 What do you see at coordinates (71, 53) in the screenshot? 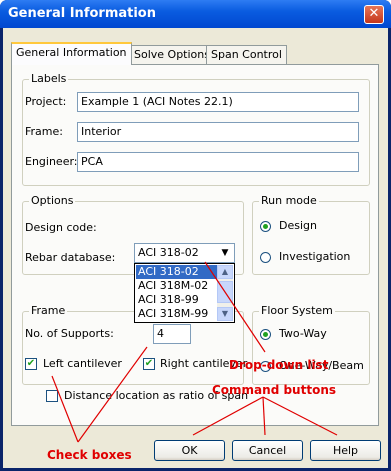
I see `tab-general-information: General Information` at bounding box center [71, 53].